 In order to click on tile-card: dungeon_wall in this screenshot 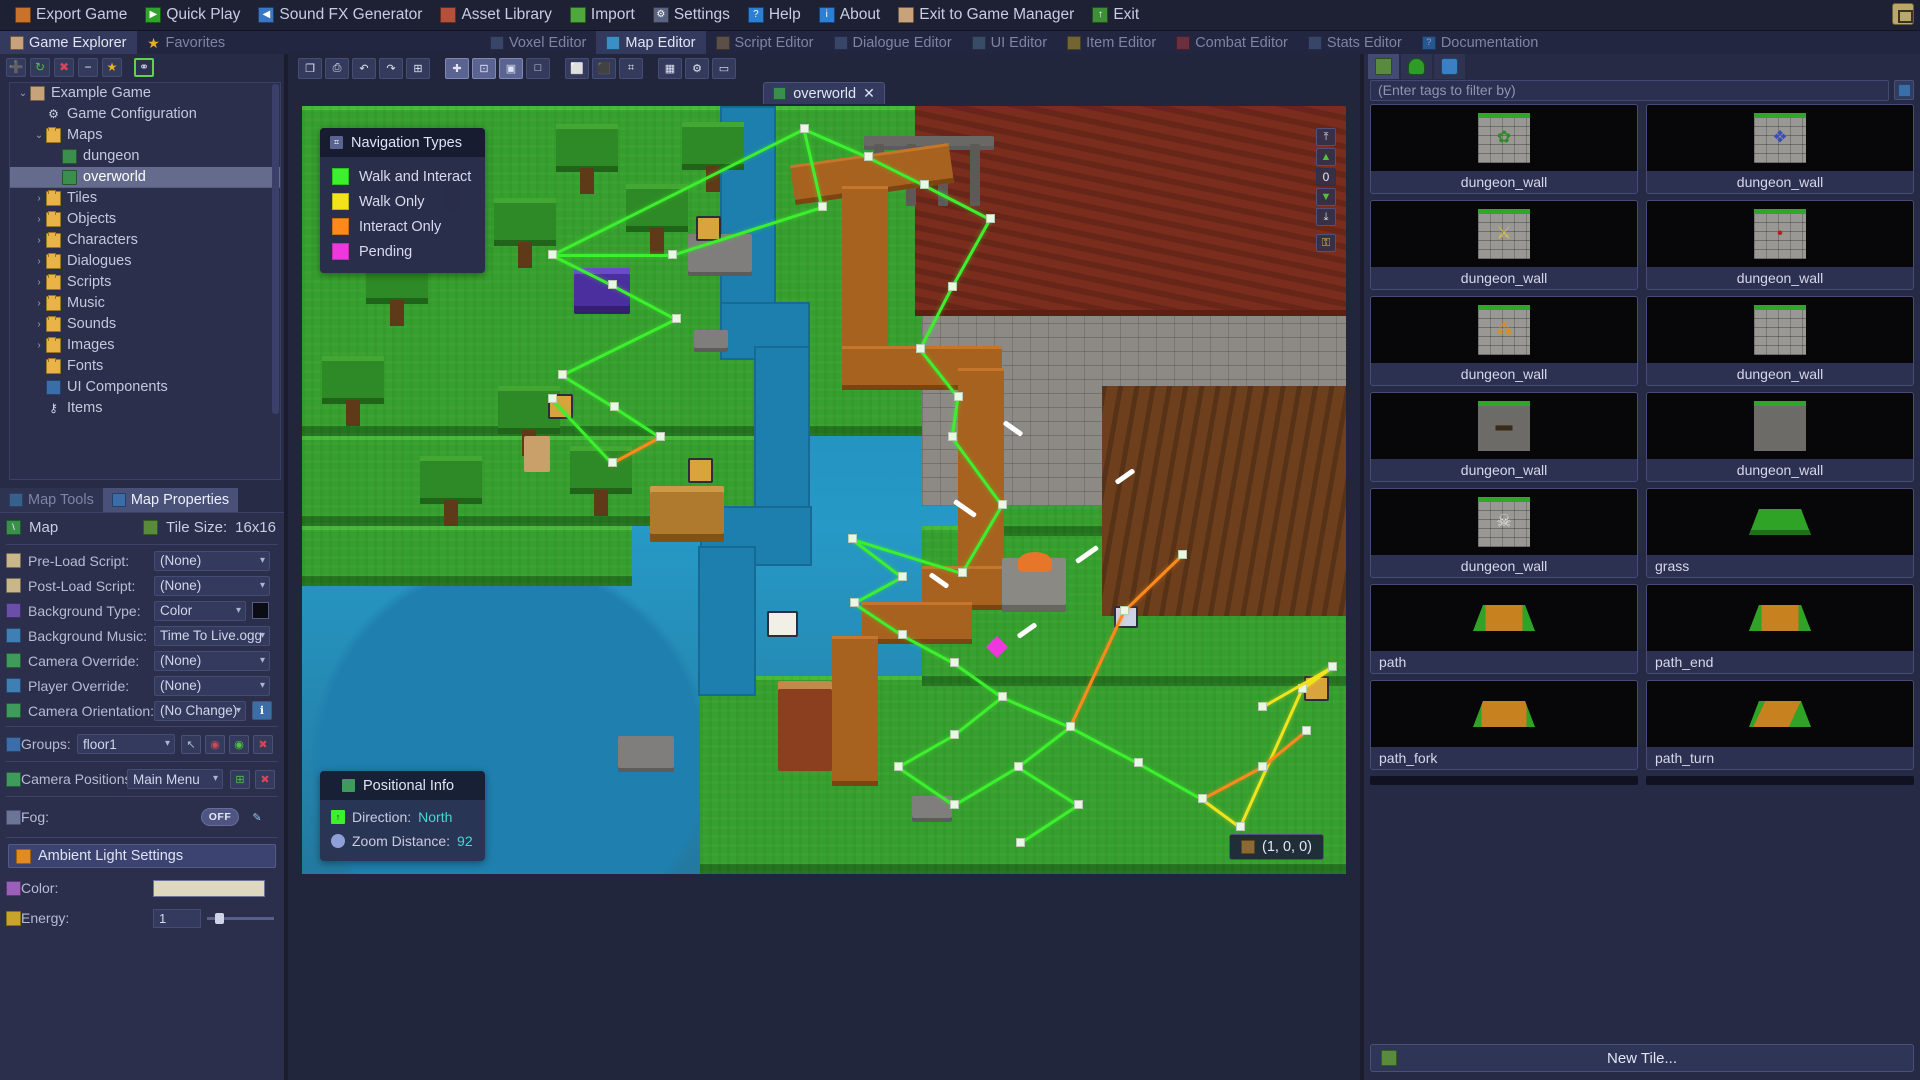, I will do `click(1780, 341)`.